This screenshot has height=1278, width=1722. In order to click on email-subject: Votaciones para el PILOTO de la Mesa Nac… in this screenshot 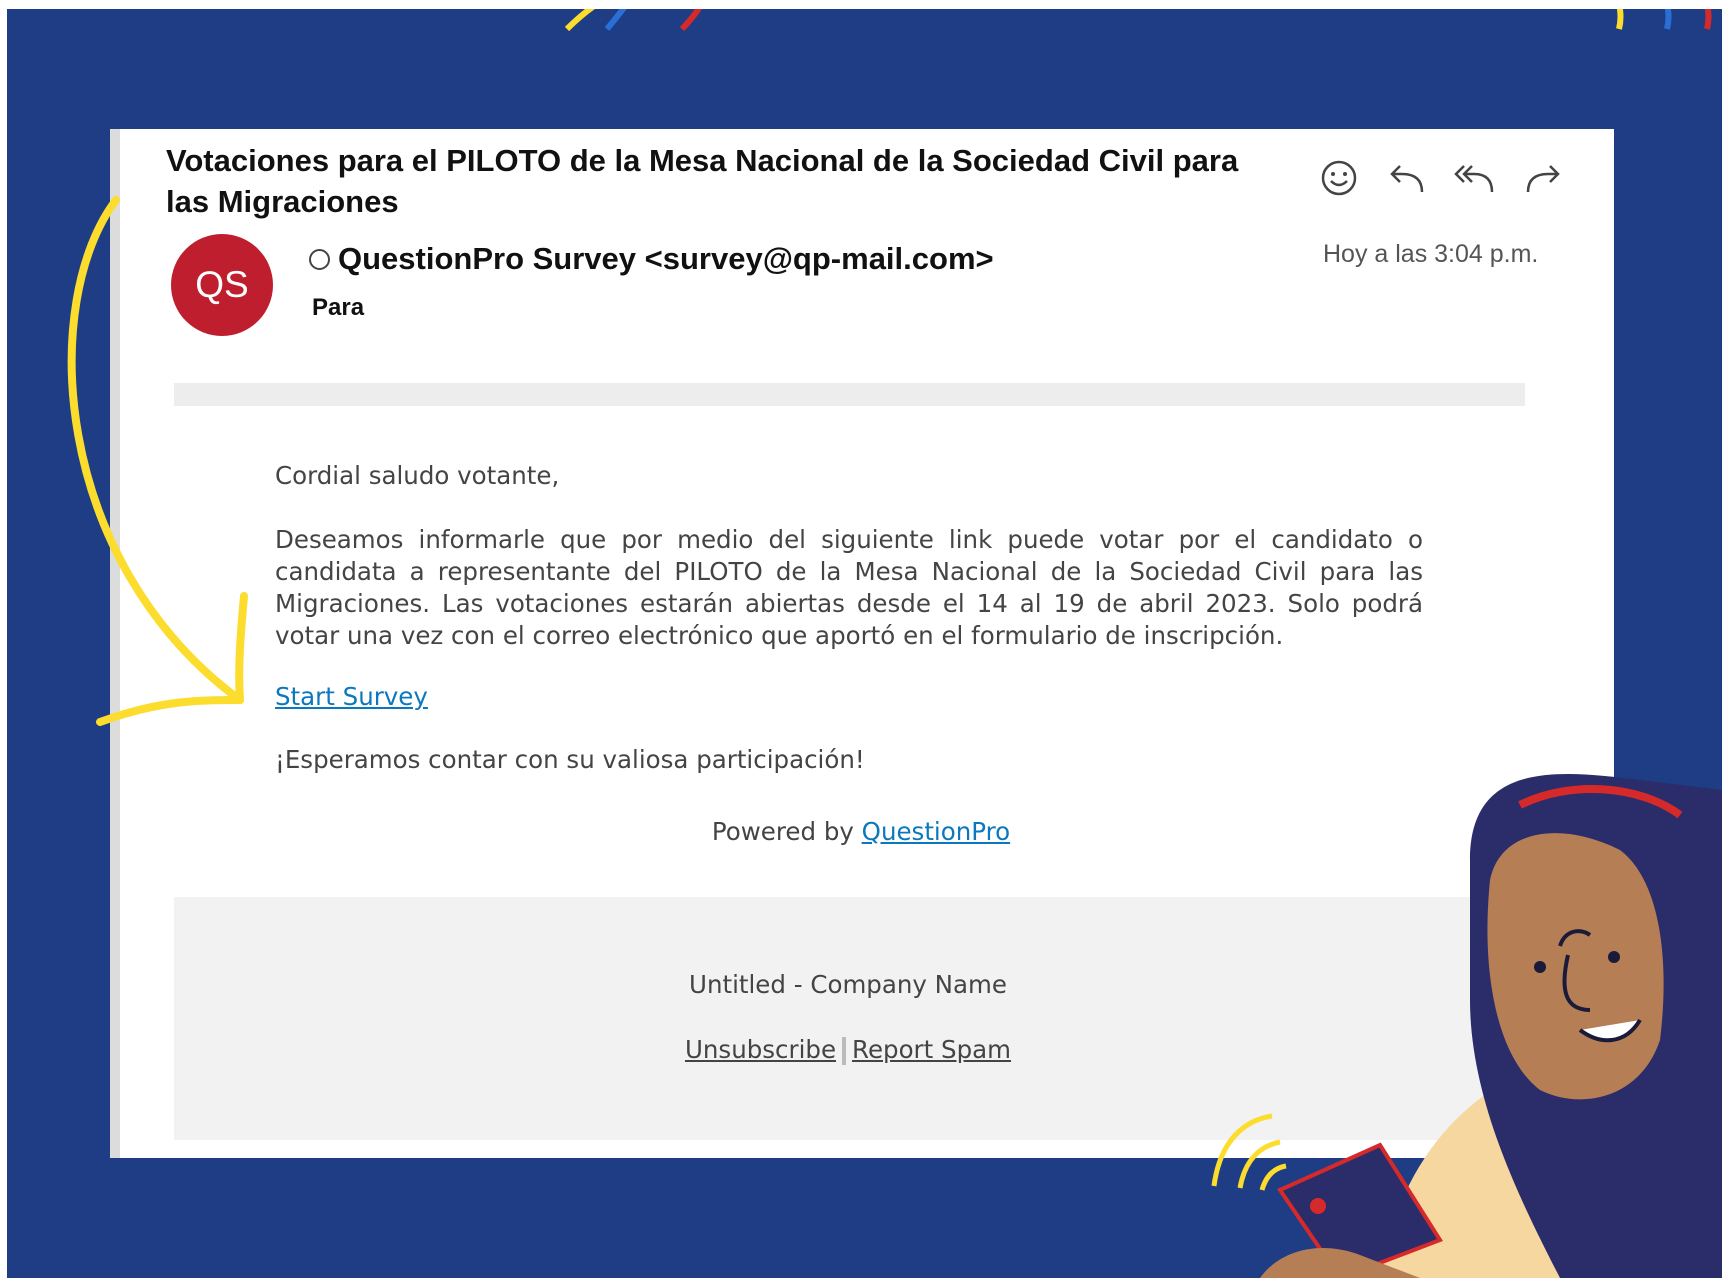, I will do `click(702, 181)`.